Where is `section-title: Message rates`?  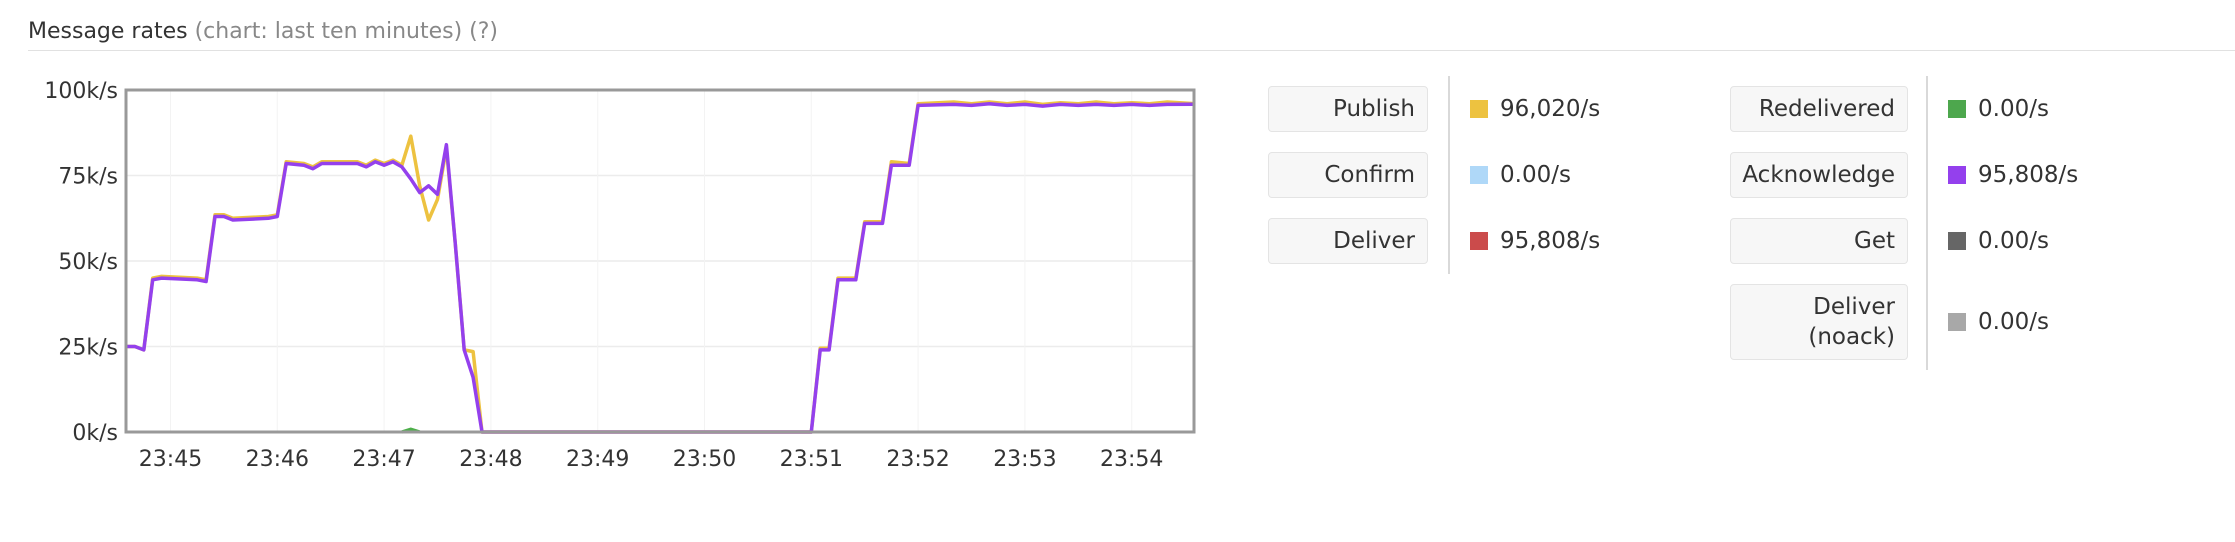
section-title: Message rates is located at coordinates (108, 31).